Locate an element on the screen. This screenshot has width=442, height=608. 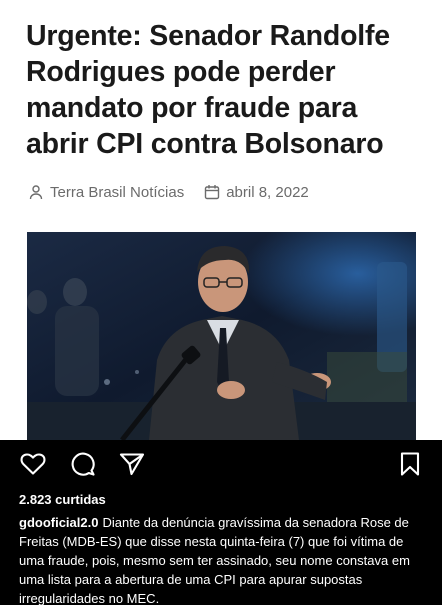
share-button is located at coordinates (132, 466).